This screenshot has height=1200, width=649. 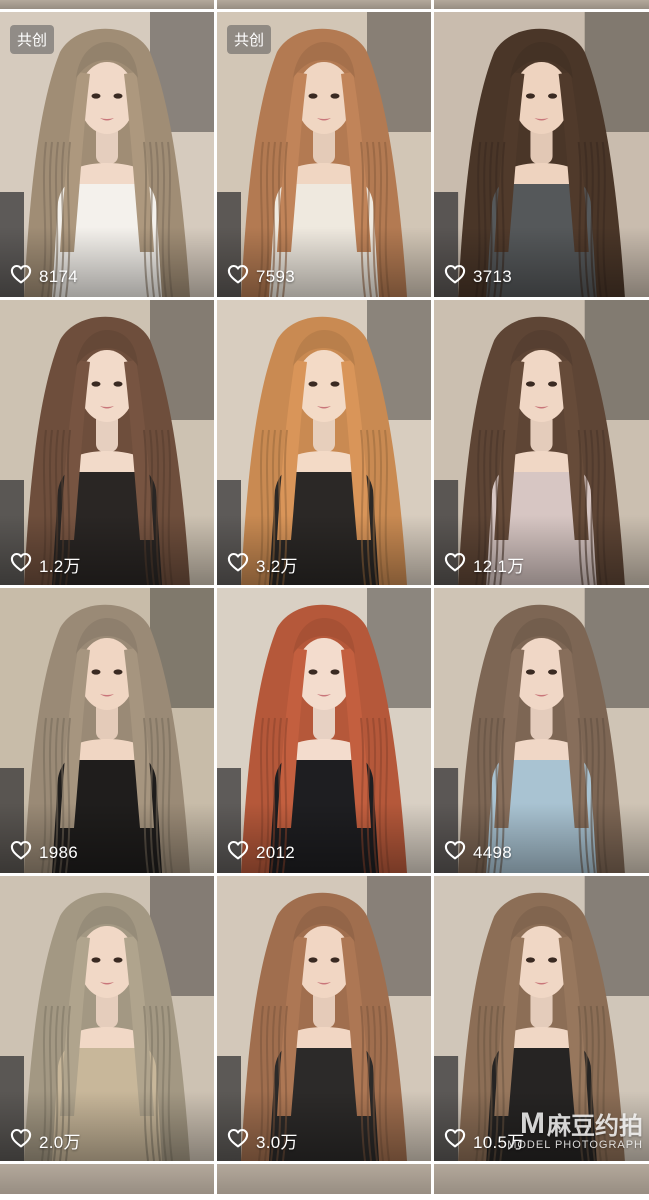 I want to click on like-count: 3.2万, so click(x=262, y=564).